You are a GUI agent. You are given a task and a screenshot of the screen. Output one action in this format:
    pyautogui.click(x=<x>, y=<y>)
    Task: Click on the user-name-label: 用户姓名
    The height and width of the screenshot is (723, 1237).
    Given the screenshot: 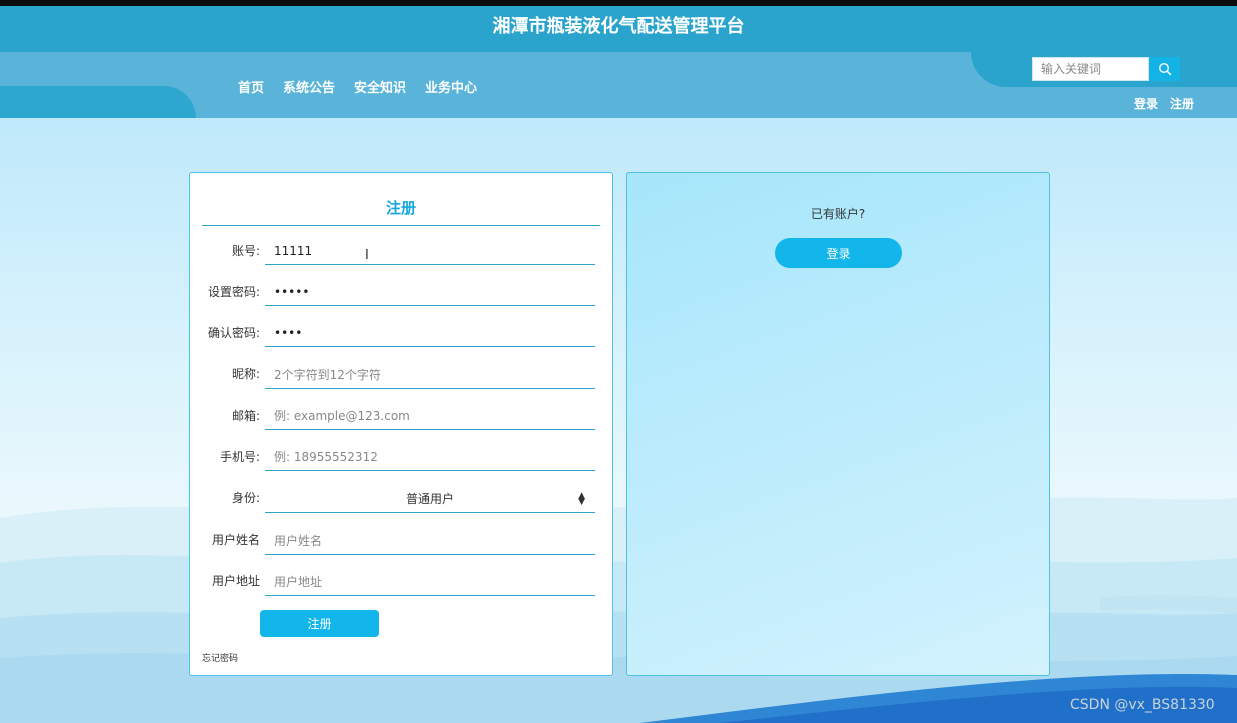 What is the action you would take?
    pyautogui.click(x=235, y=540)
    